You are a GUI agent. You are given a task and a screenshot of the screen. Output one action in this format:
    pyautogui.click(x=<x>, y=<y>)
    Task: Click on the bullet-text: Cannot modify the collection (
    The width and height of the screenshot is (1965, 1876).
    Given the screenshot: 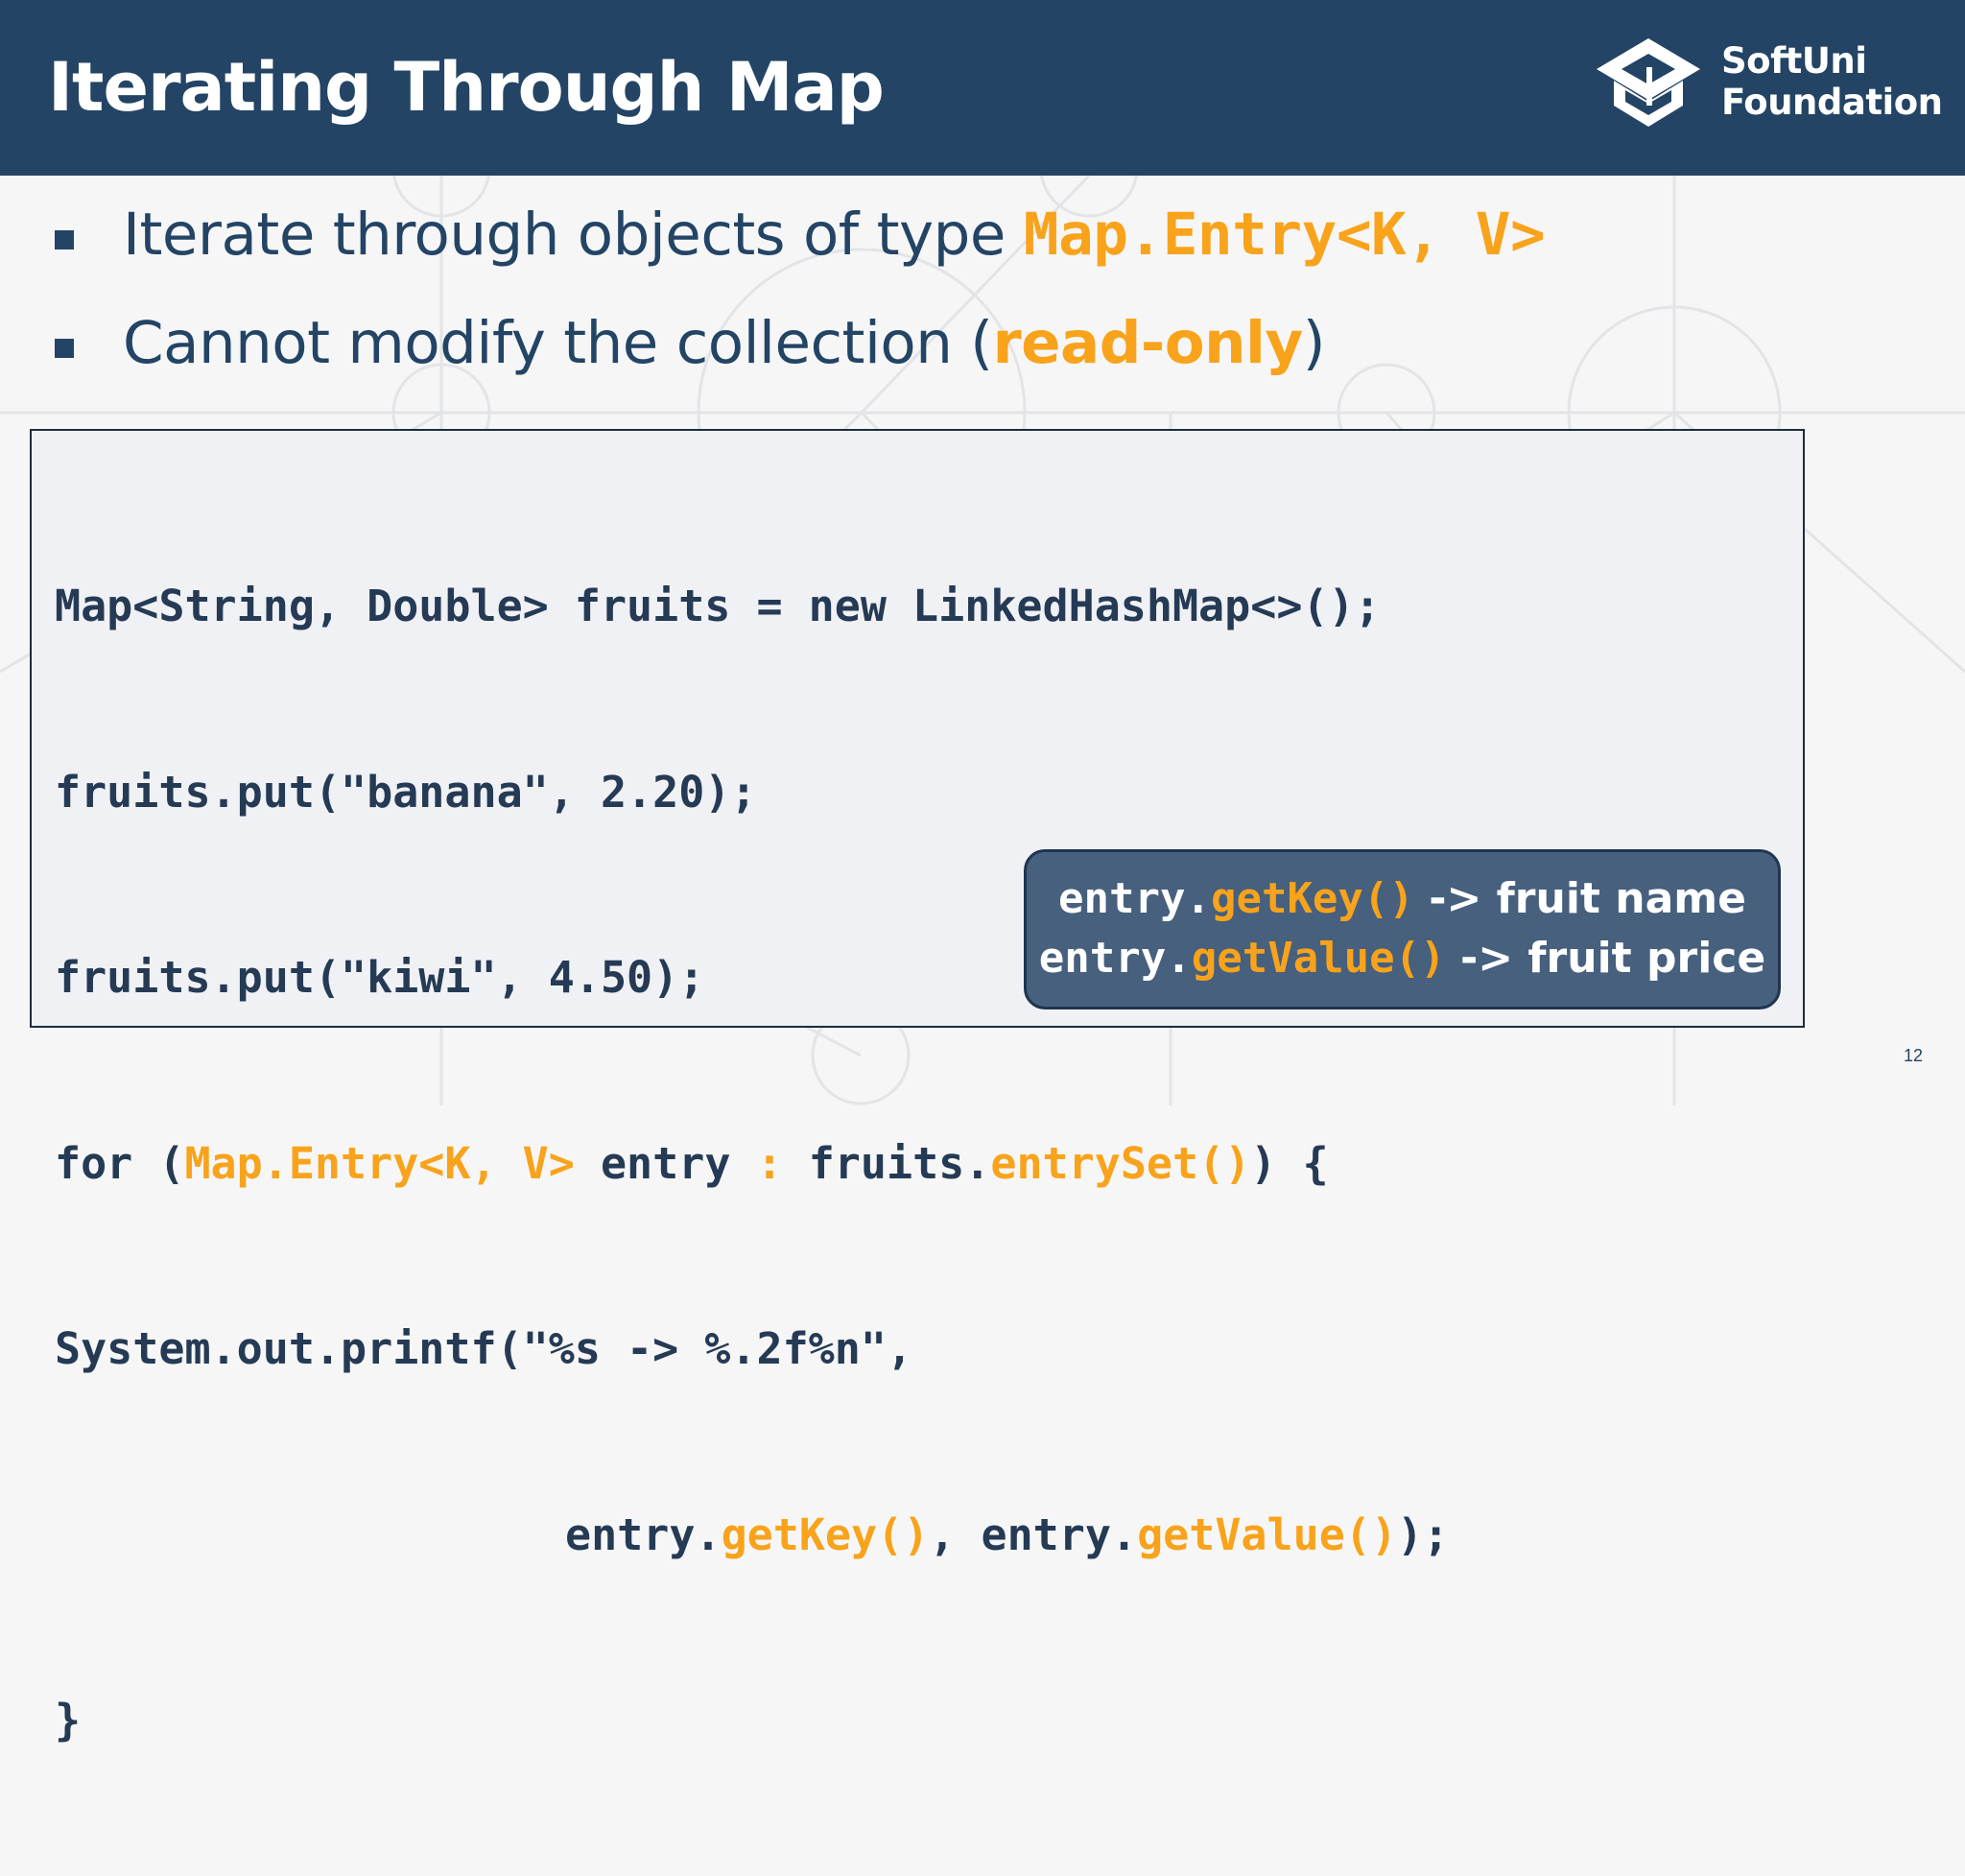 What is the action you would take?
    pyautogui.click(x=558, y=343)
    